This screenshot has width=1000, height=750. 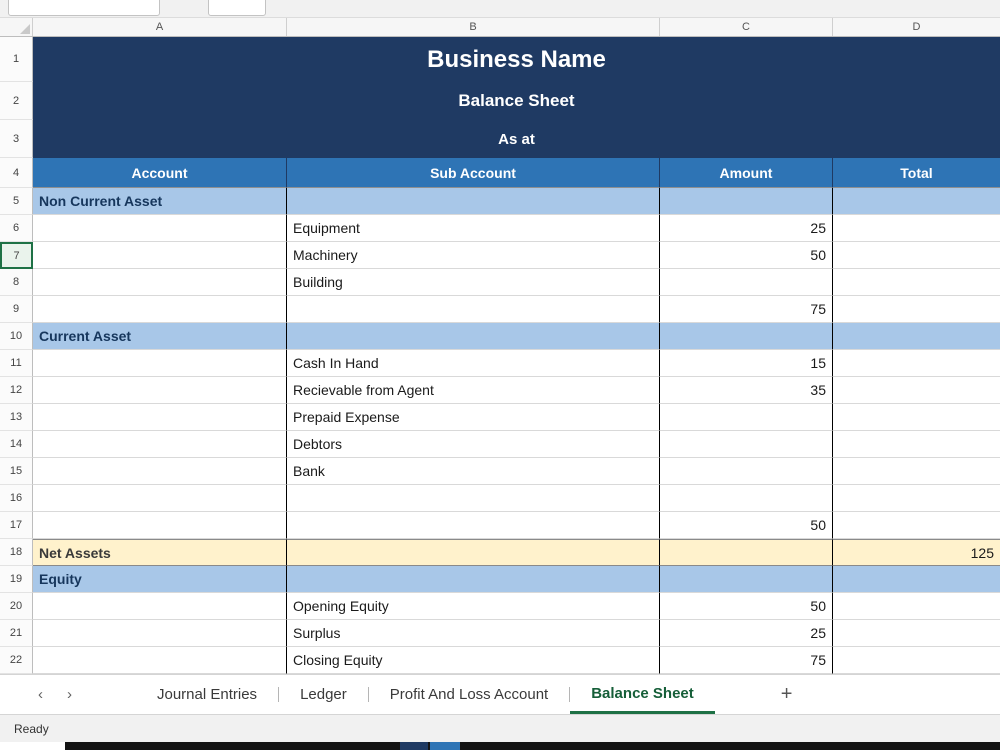 I want to click on cell-C14, so click(x=746, y=444).